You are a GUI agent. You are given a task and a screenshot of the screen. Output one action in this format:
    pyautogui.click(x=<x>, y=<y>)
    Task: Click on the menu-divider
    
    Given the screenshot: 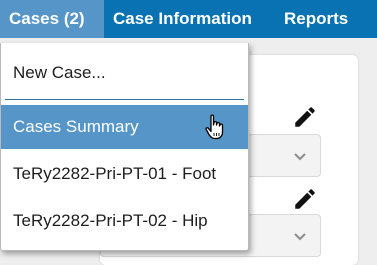 What is the action you would take?
    pyautogui.click(x=124, y=99)
    